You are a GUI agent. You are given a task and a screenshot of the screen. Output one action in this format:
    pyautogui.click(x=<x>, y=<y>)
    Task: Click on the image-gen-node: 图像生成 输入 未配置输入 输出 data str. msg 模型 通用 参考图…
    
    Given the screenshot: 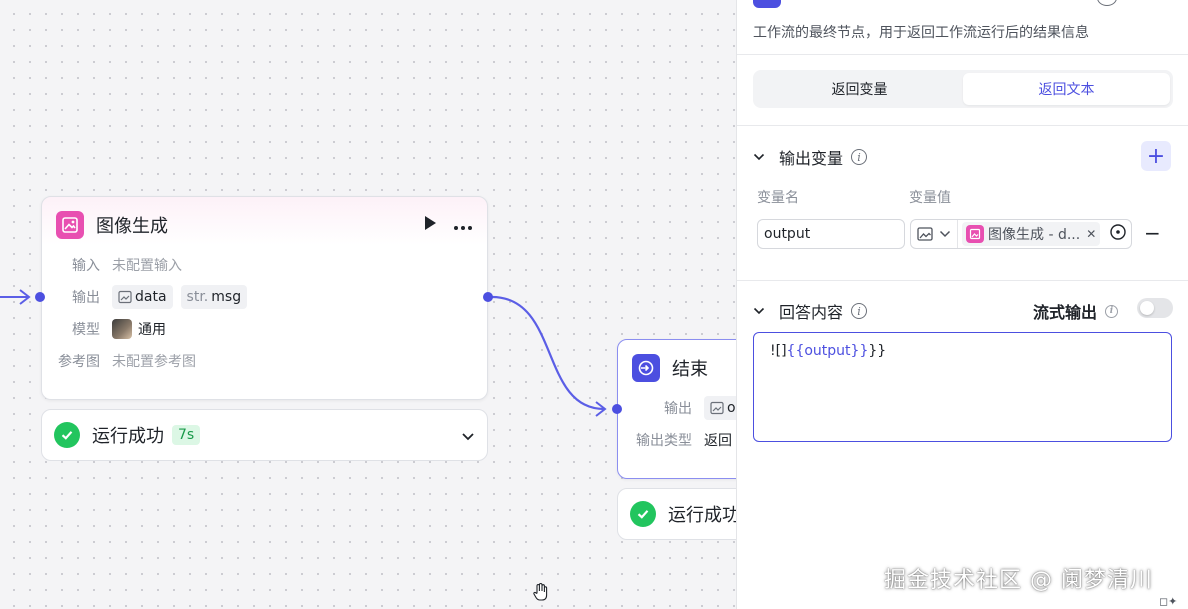 What is the action you would take?
    pyautogui.click(x=264, y=298)
    